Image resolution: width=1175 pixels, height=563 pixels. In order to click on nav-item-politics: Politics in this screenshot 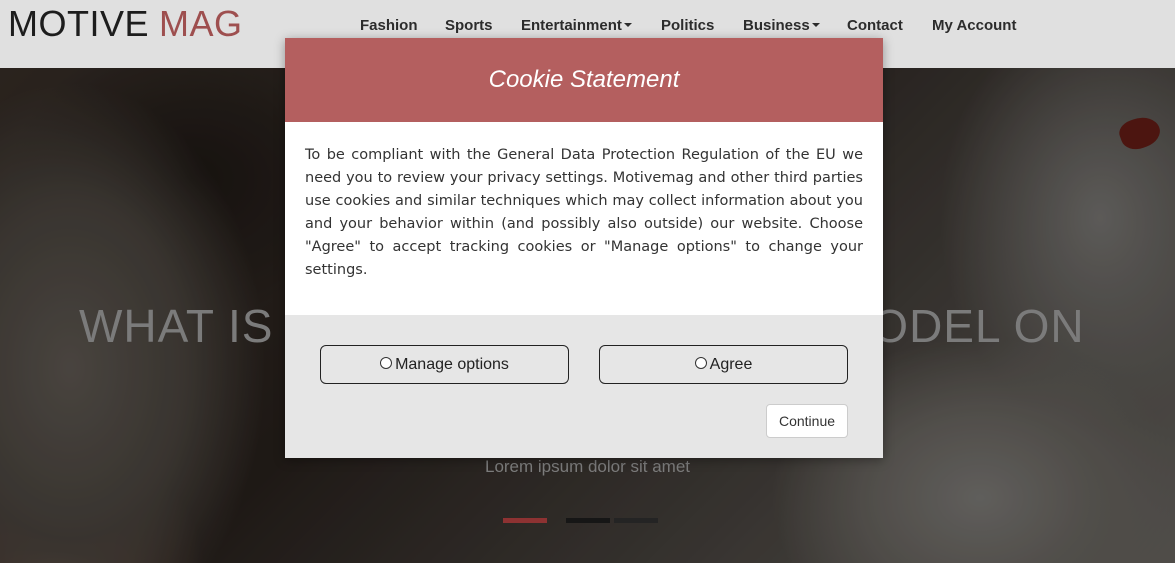, I will do `click(687, 25)`.